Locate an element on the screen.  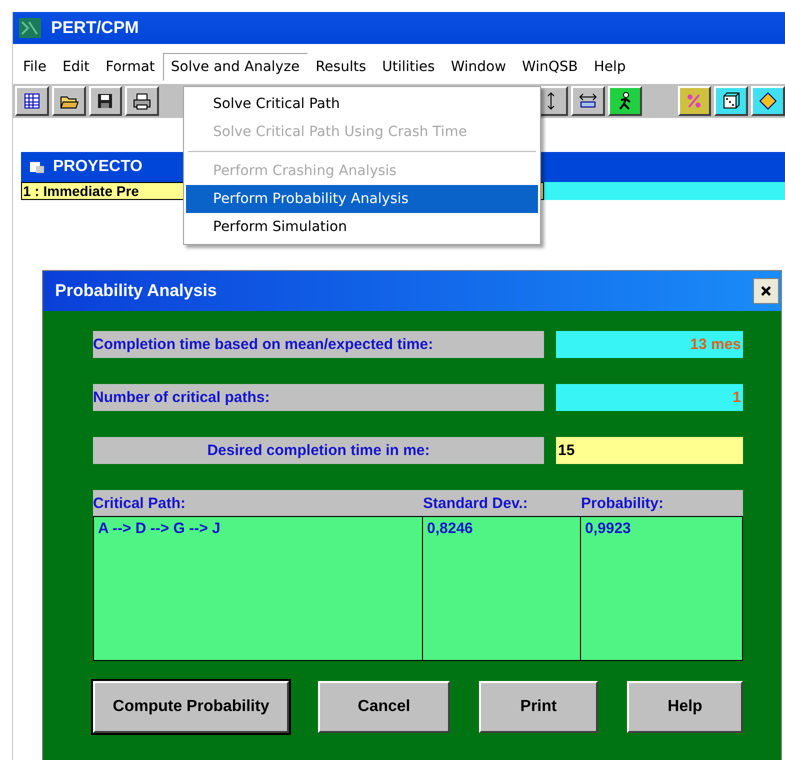
column-header: Standard Dev.: is located at coordinates (502, 503).